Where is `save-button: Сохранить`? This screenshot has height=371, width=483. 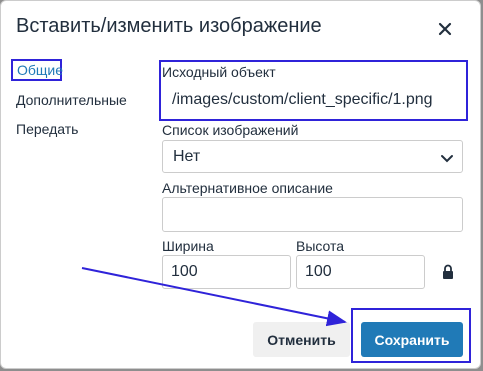
save-button: Сохранить is located at coordinates (412, 339).